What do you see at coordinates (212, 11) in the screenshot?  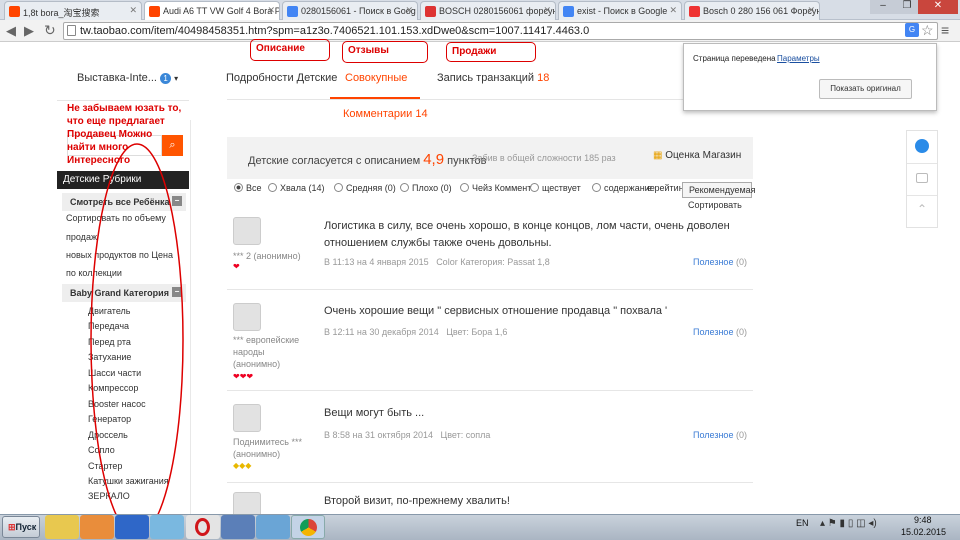 I see `browser-tab-1: Audi A6 TT VW Golf 4 Bora P ✕` at bounding box center [212, 11].